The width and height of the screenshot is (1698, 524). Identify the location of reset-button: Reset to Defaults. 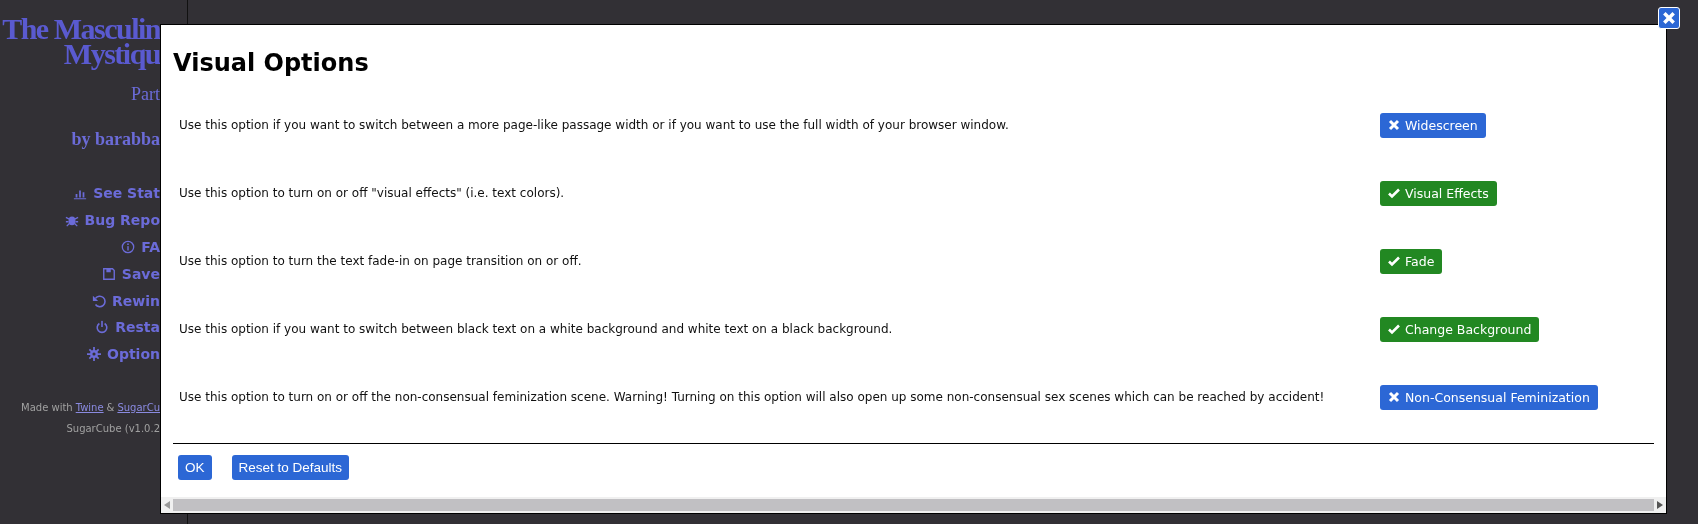
(290, 467).